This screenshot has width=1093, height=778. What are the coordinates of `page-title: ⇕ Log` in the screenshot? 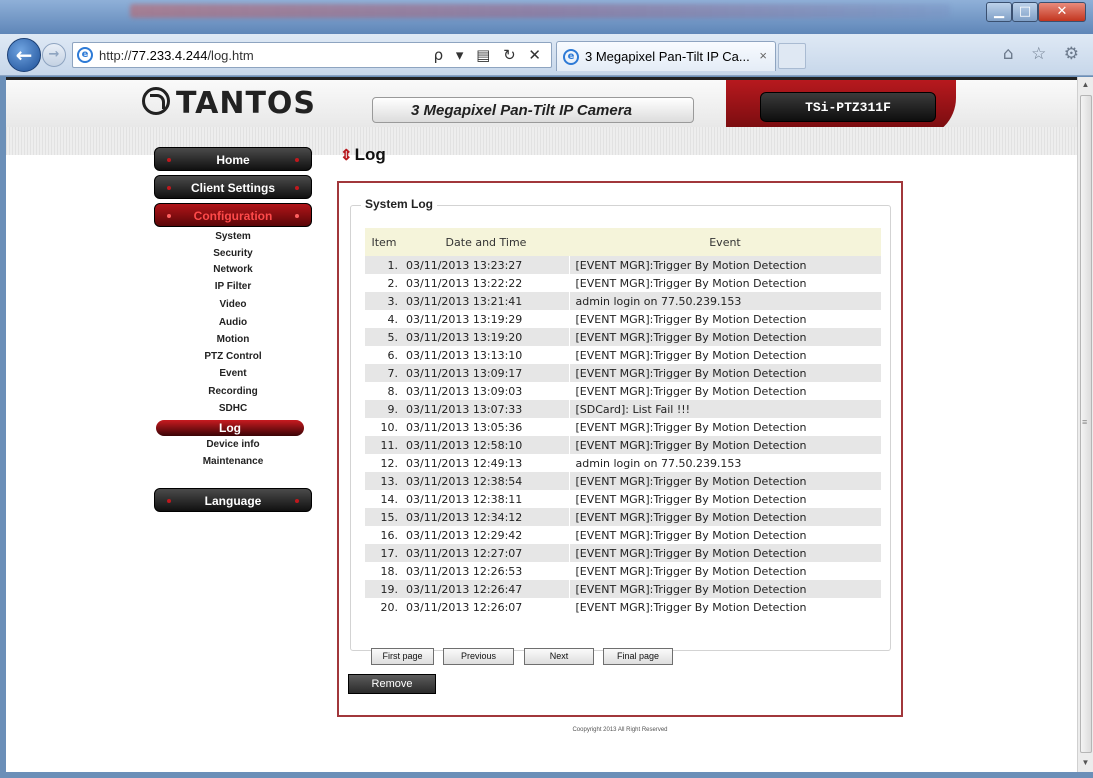 It's located at (363, 155).